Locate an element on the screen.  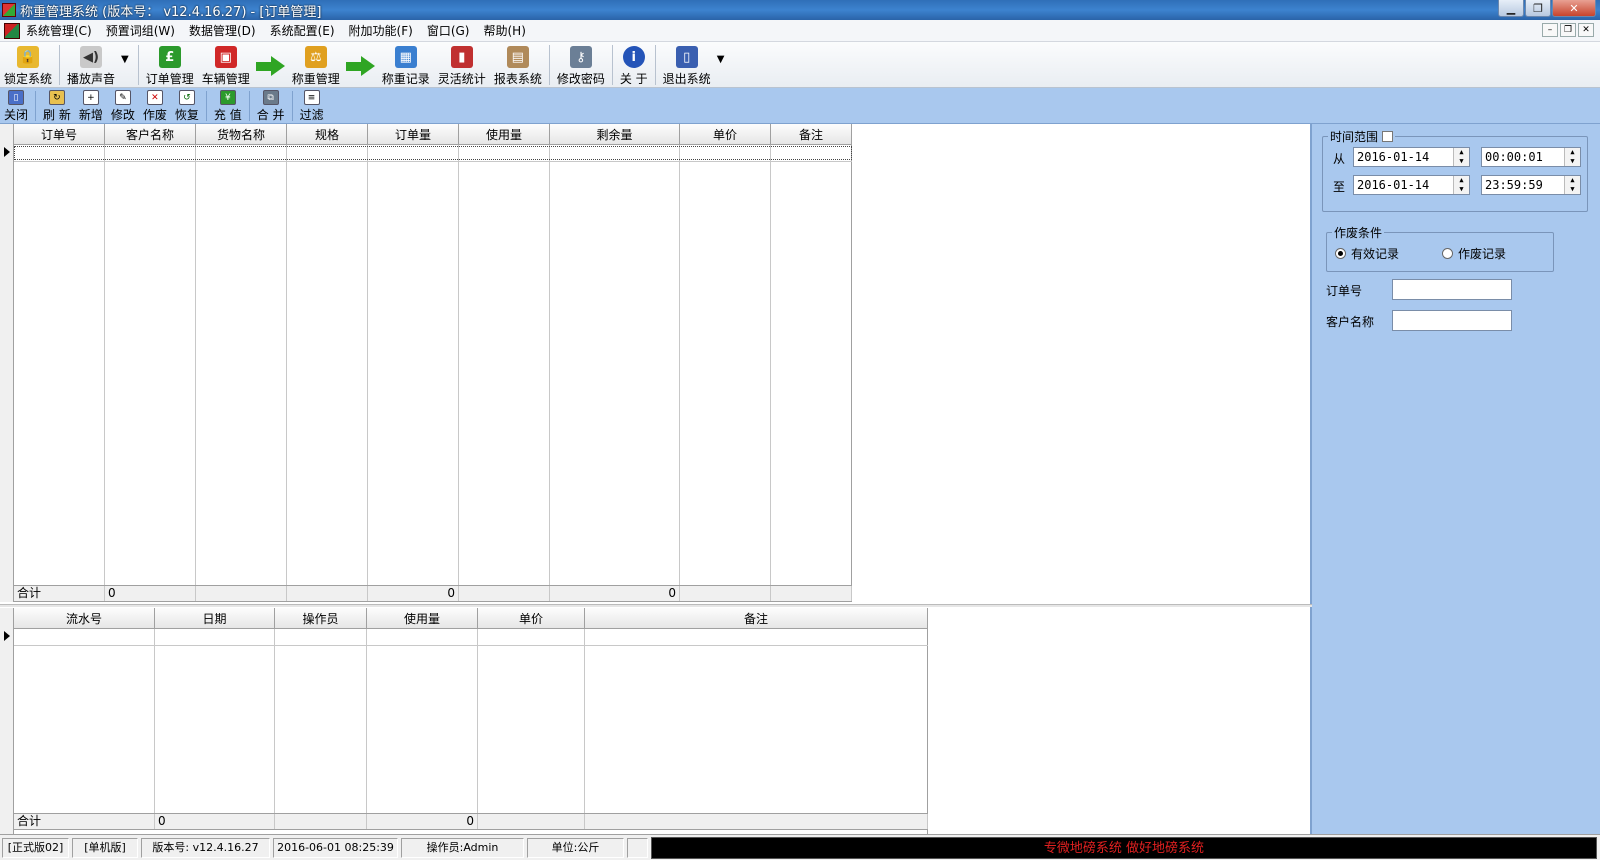
void-button: ✕ 作废 is located at coordinates (155, 106).